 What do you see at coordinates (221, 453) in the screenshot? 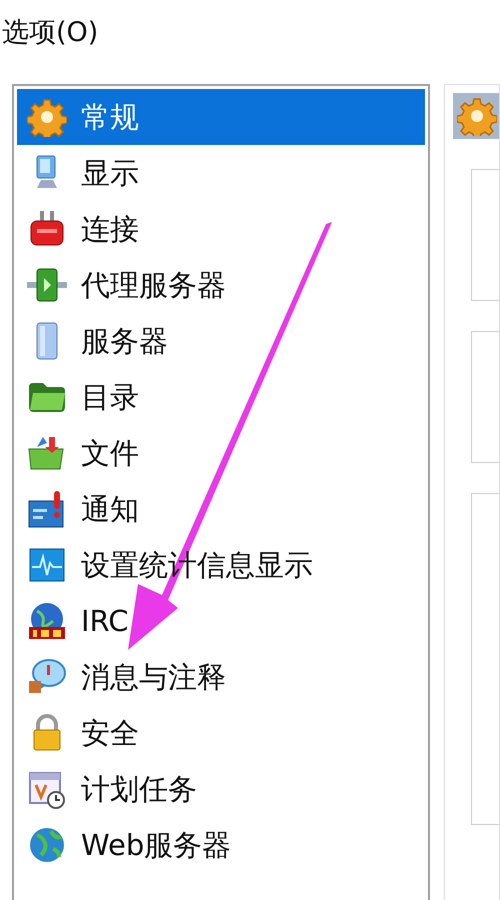
I see `sidebar-item: 文件` at bounding box center [221, 453].